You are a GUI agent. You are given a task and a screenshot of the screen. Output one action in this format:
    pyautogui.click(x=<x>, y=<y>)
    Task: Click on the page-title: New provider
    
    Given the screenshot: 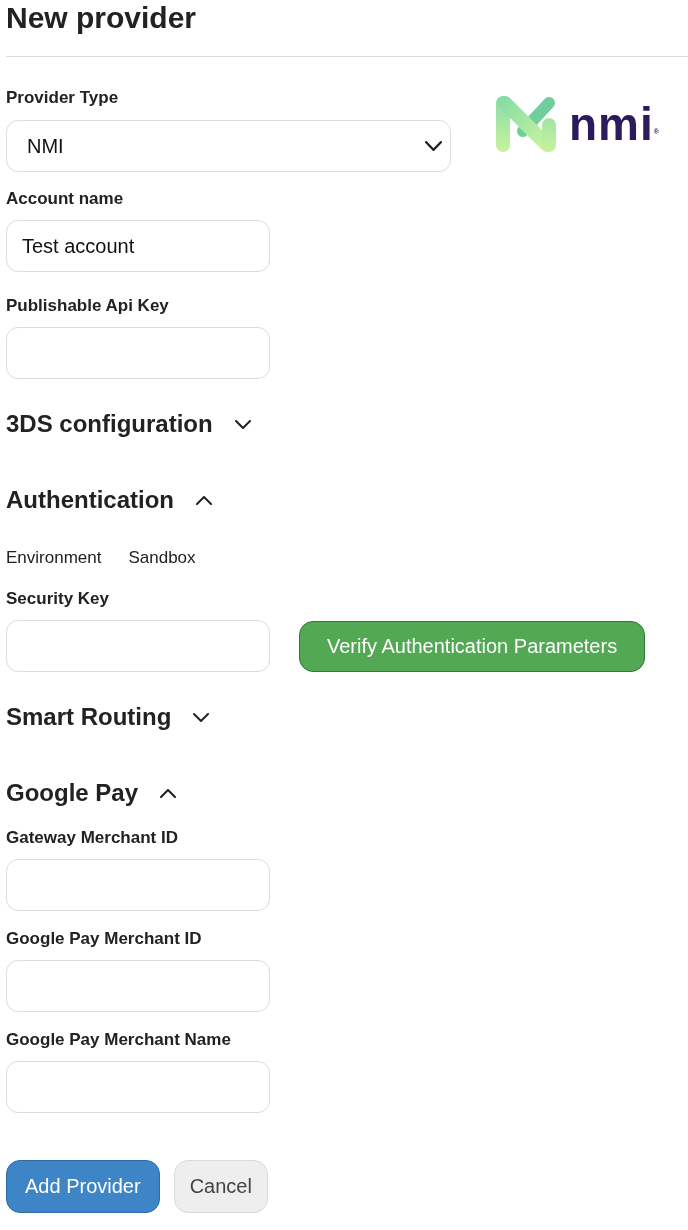 What is the action you would take?
    pyautogui.click(x=101, y=18)
    